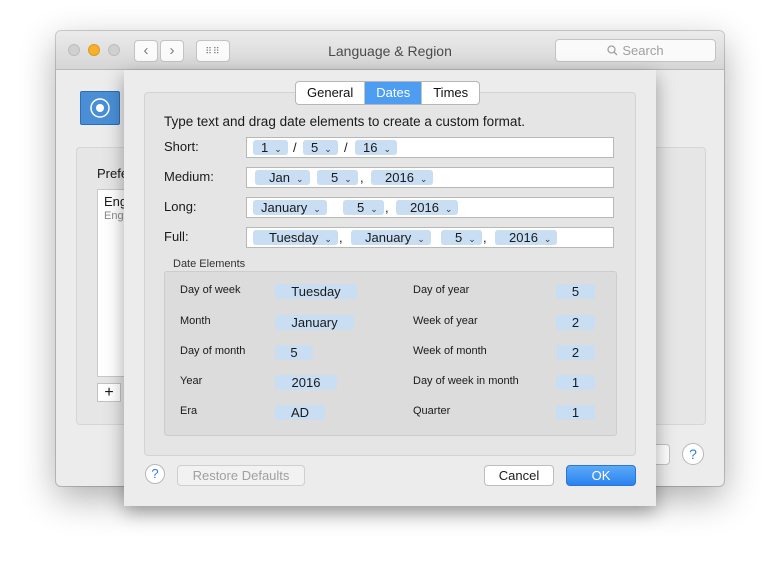 The height and width of the screenshot is (566, 780). I want to click on tab-dates: Dates, so click(394, 93).